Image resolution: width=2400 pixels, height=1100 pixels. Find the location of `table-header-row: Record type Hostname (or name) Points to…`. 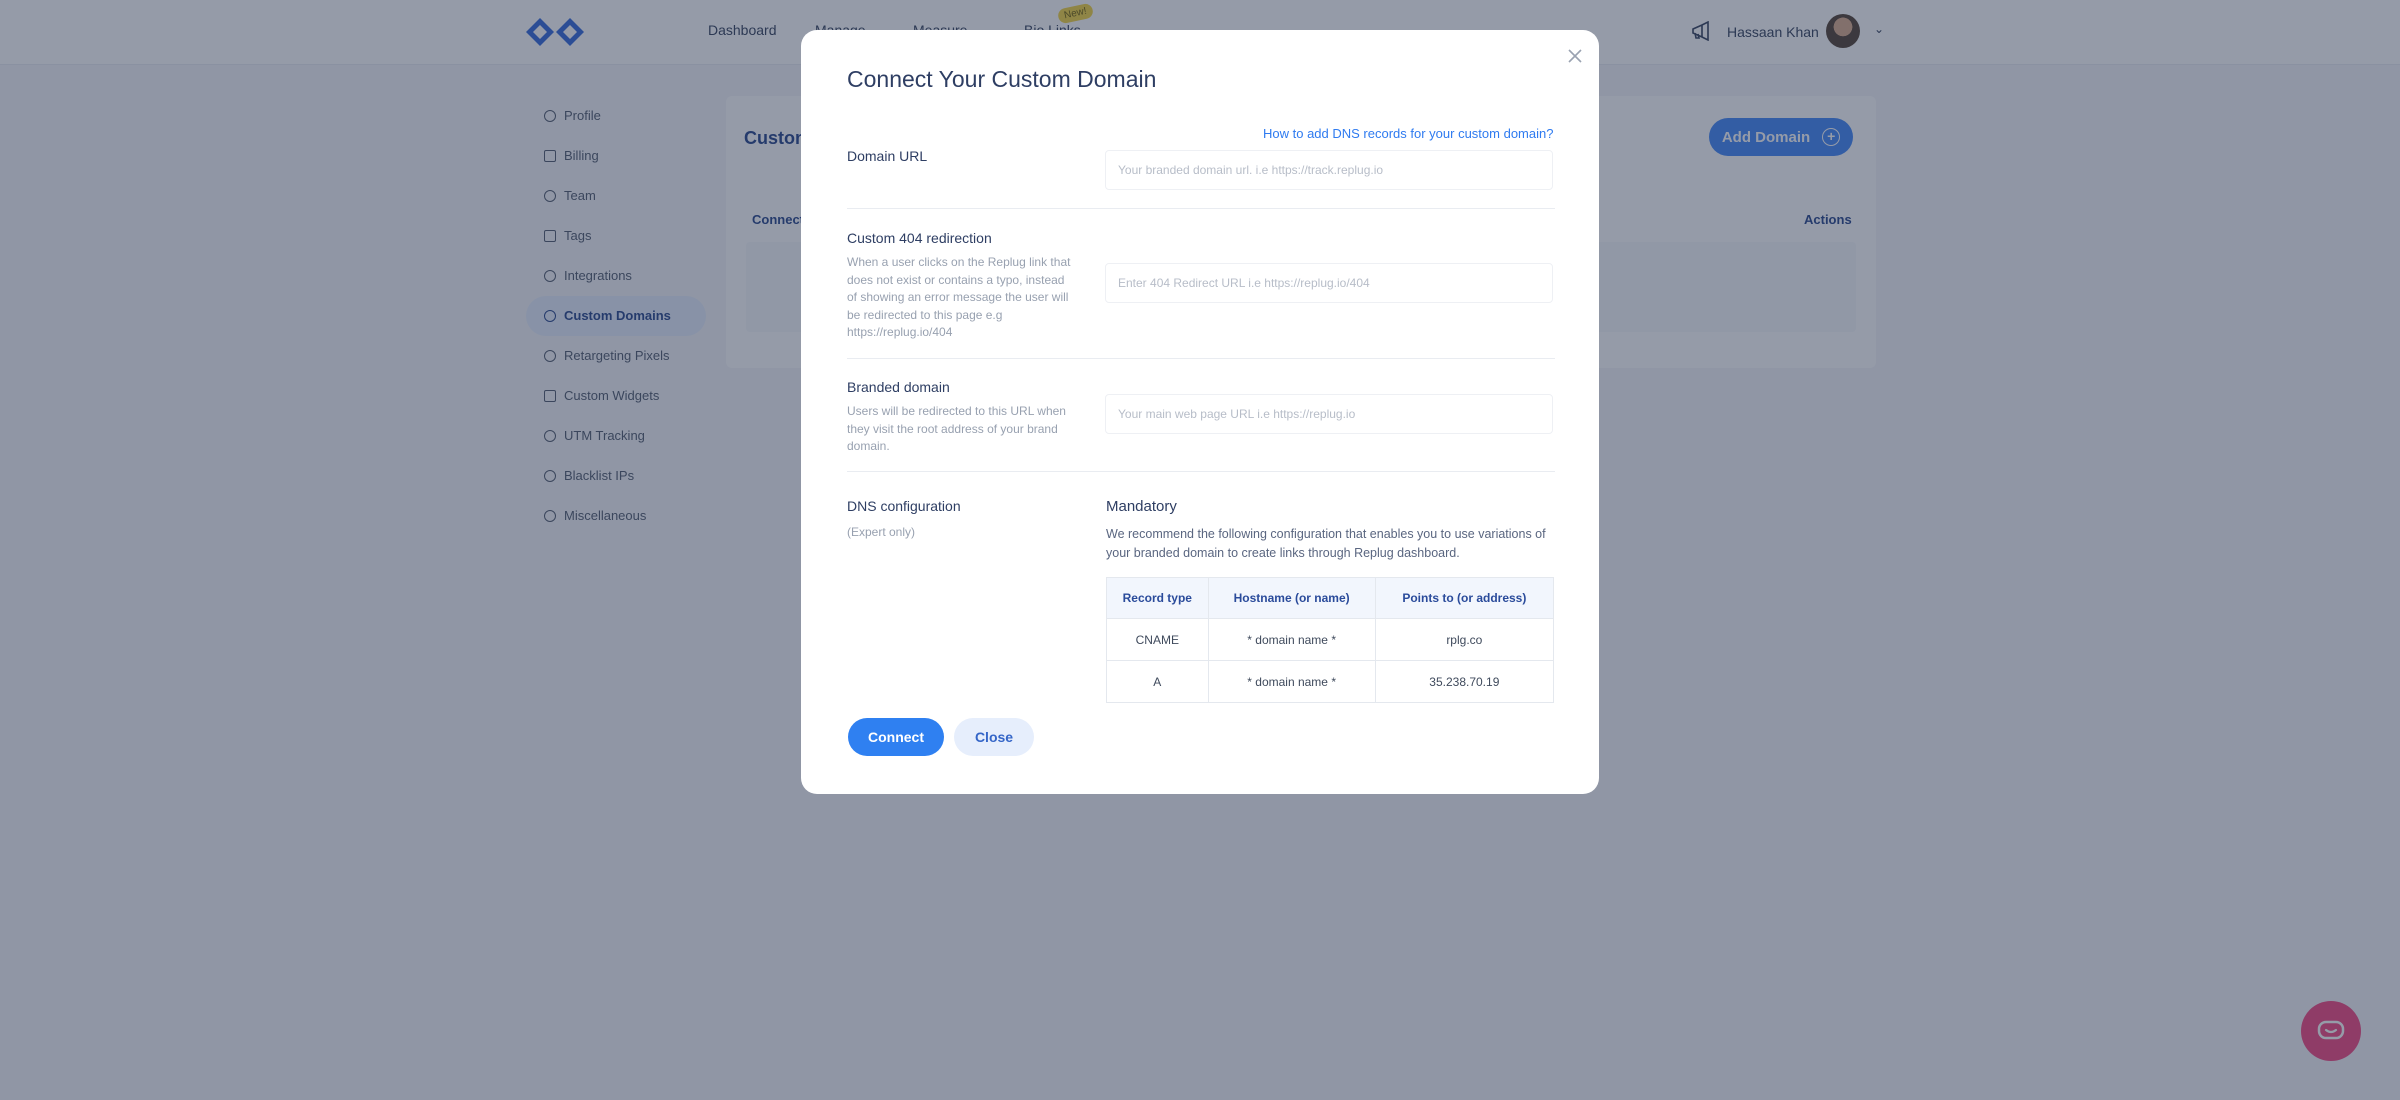

table-header-row: Record type Hostname (or name) Points to… is located at coordinates (1330, 598).